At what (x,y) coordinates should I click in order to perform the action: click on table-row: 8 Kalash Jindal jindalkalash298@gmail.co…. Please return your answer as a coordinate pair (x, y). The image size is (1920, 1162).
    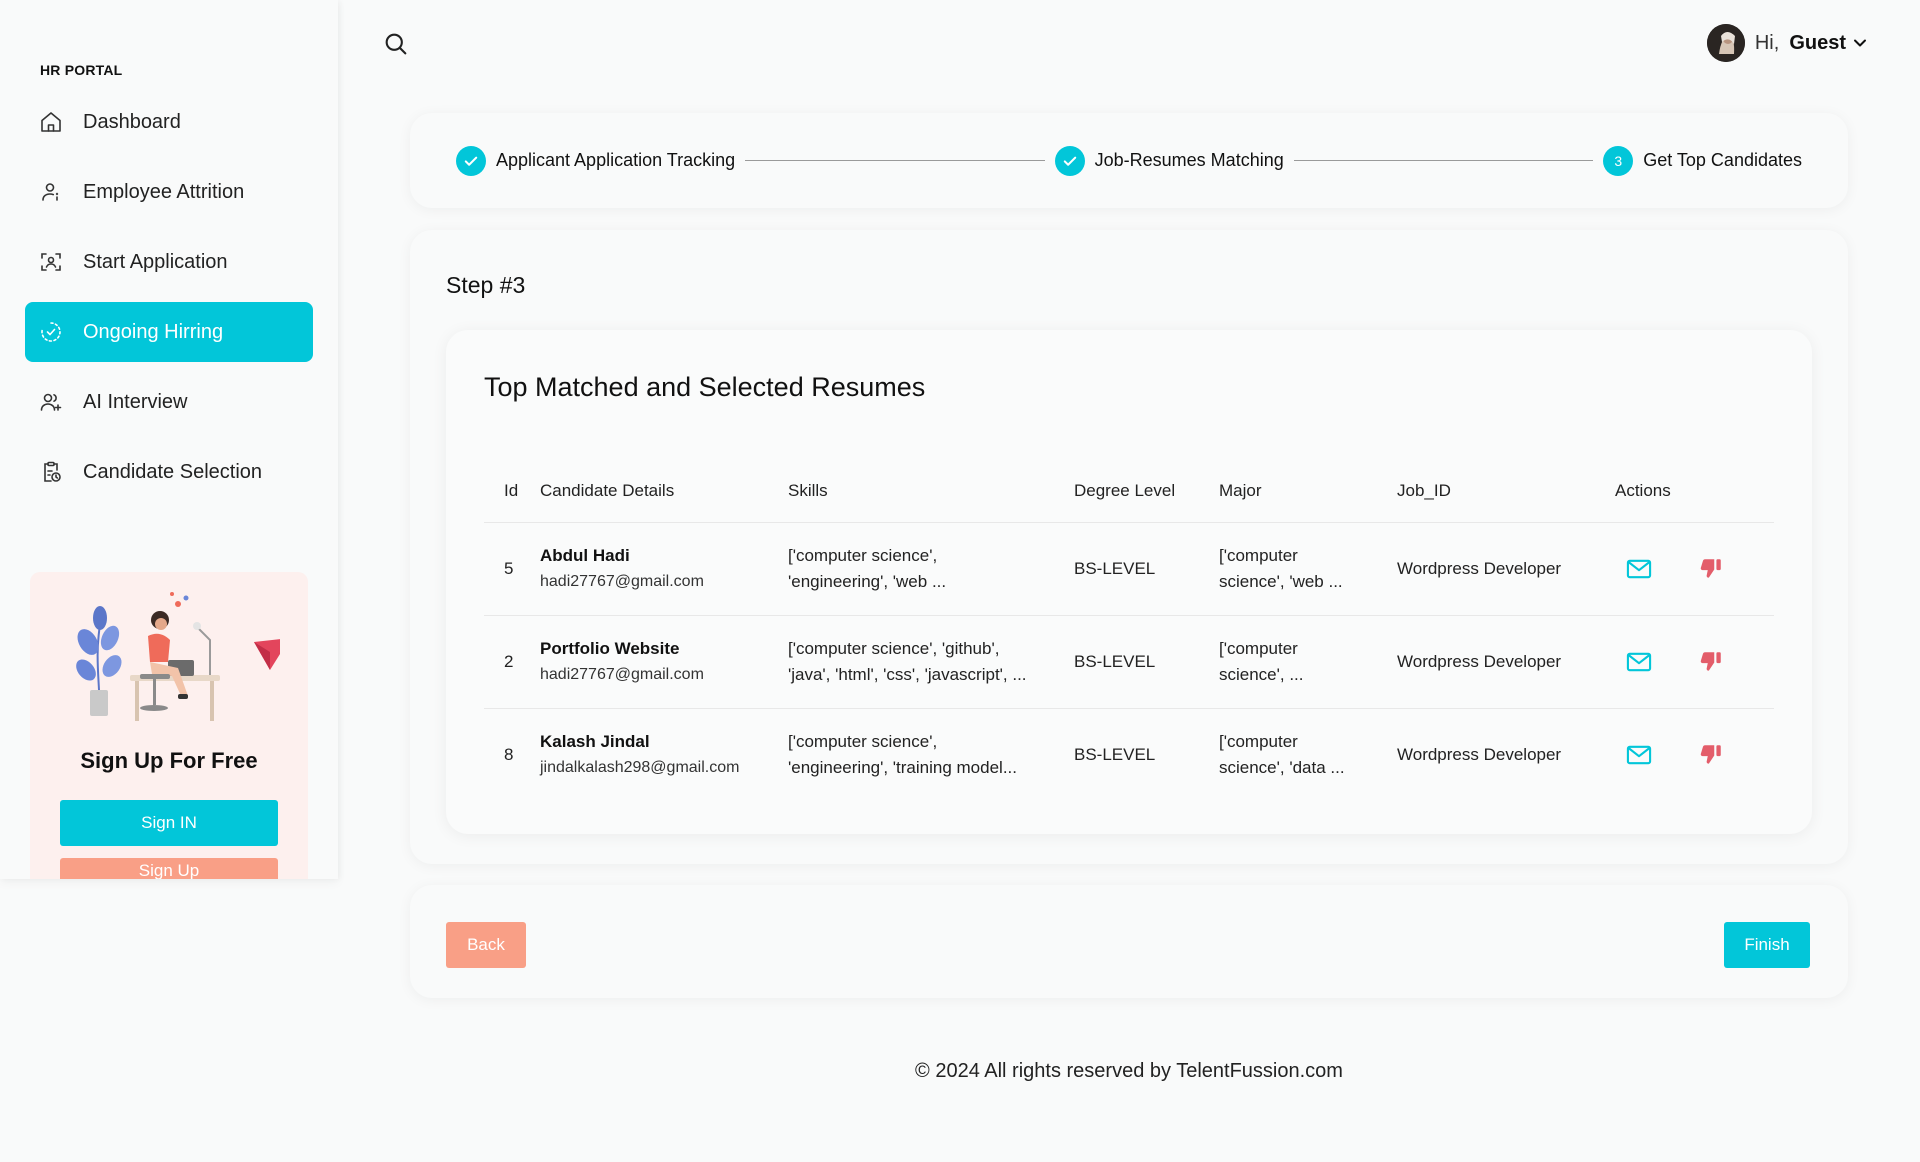
    Looking at the image, I should click on (1129, 754).